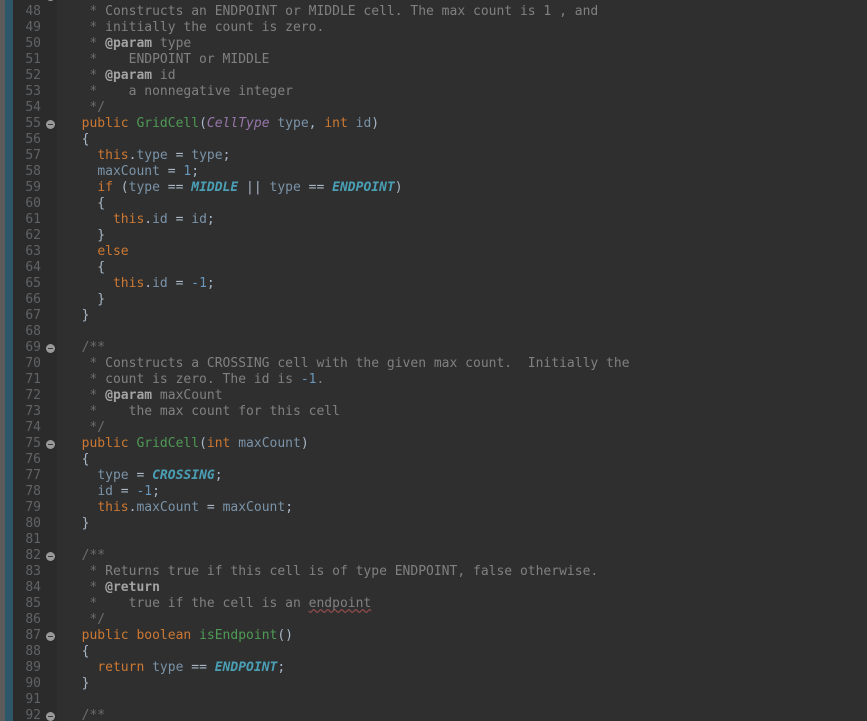 The image size is (867, 721). I want to click on line-number: 82, so click(35, 556).